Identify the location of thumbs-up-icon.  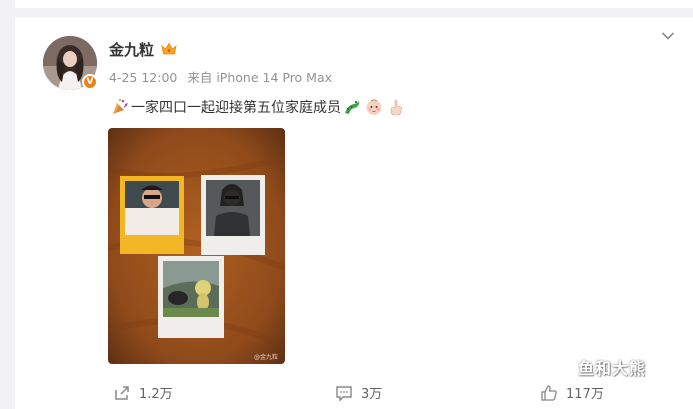
(549, 392).